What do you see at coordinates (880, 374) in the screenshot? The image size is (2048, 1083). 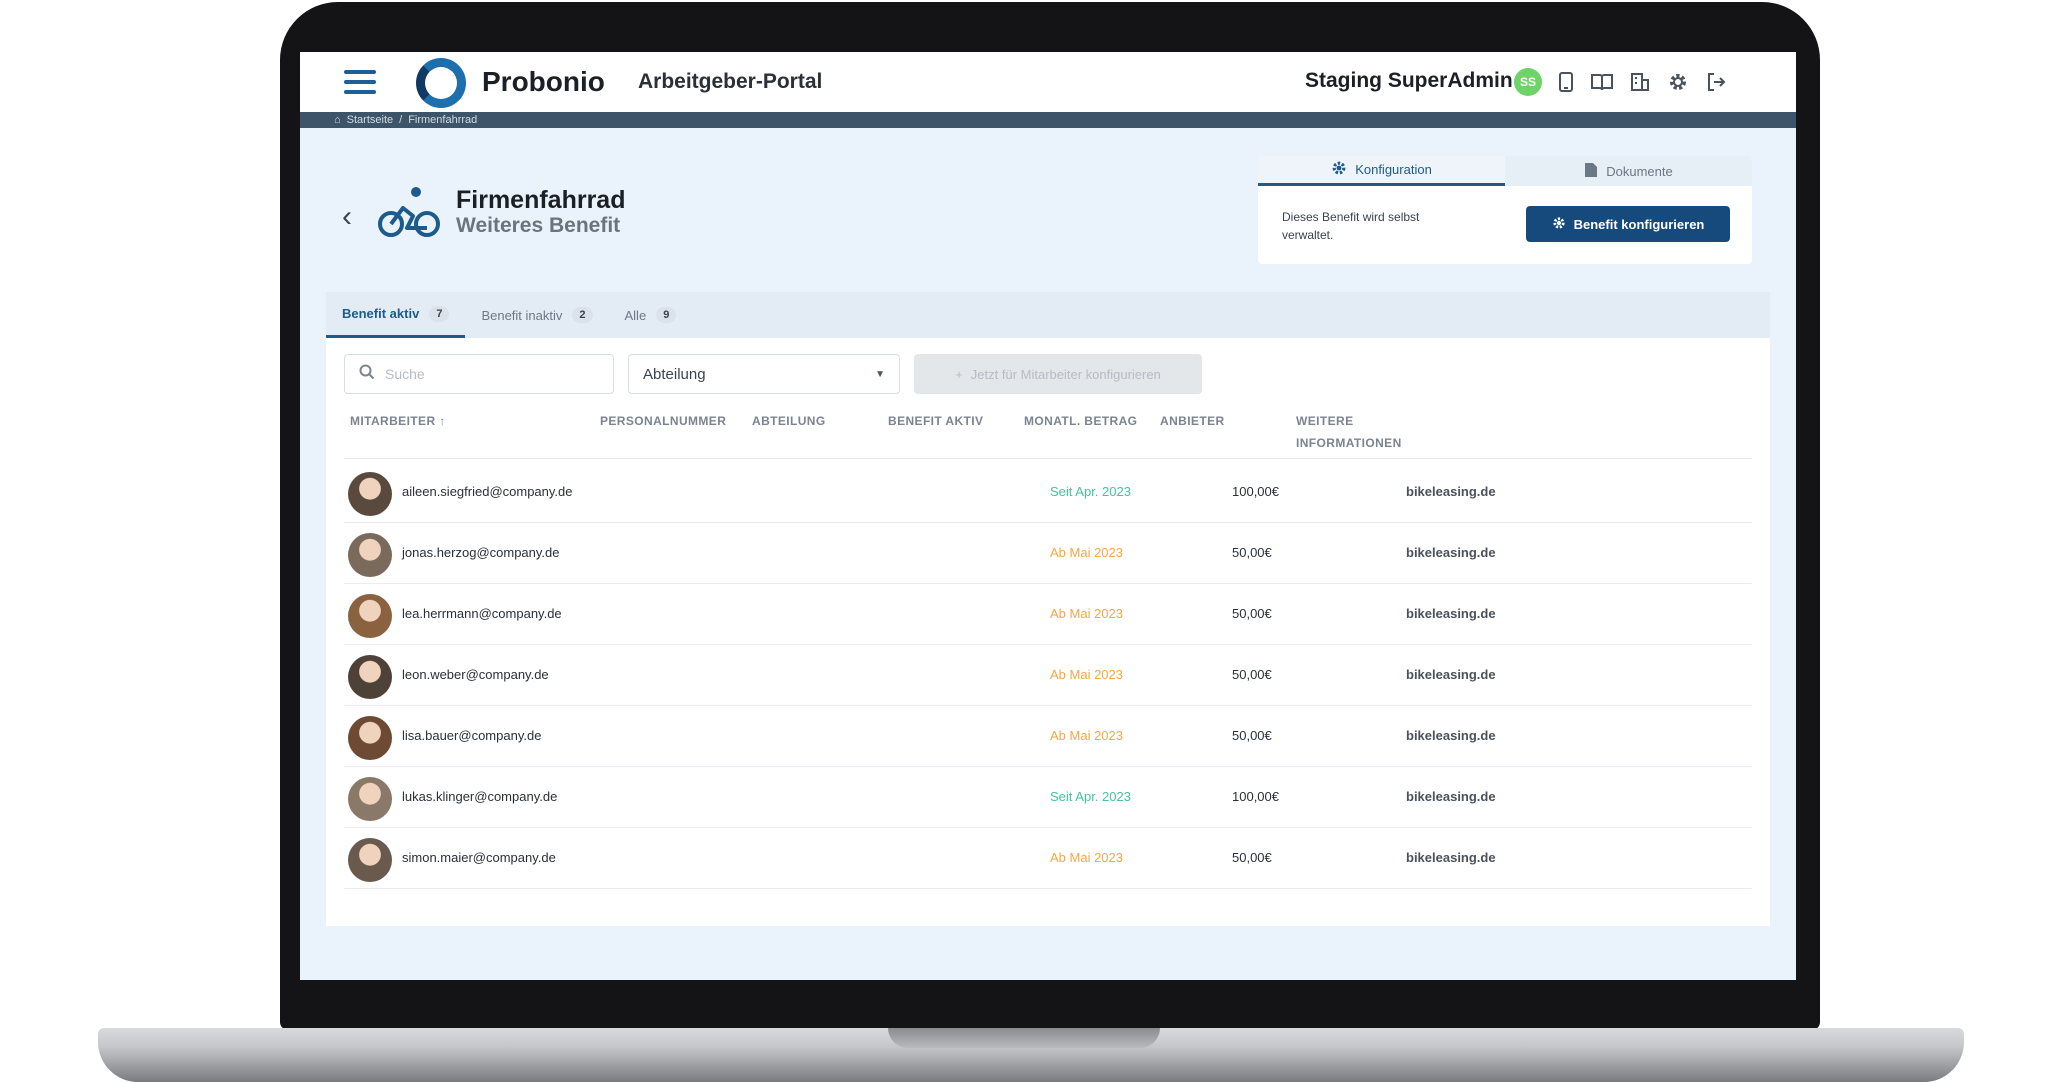 I see `caret-down-icon: ▼` at bounding box center [880, 374].